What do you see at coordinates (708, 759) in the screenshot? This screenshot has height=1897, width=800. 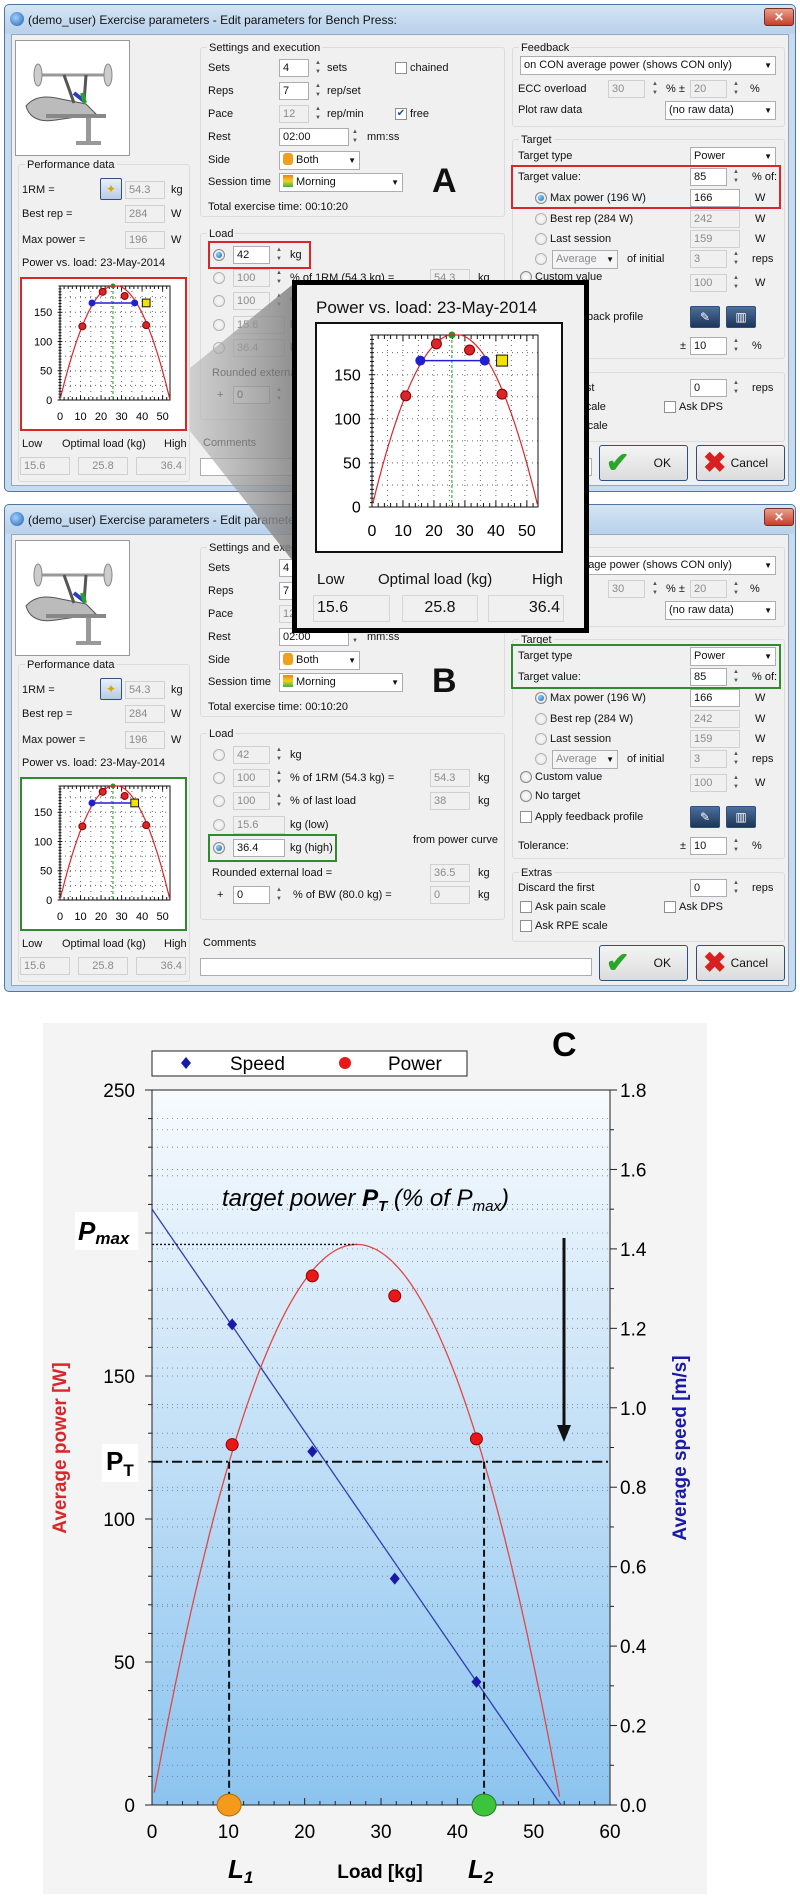 I see `initial-reps-field: 3` at bounding box center [708, 759].